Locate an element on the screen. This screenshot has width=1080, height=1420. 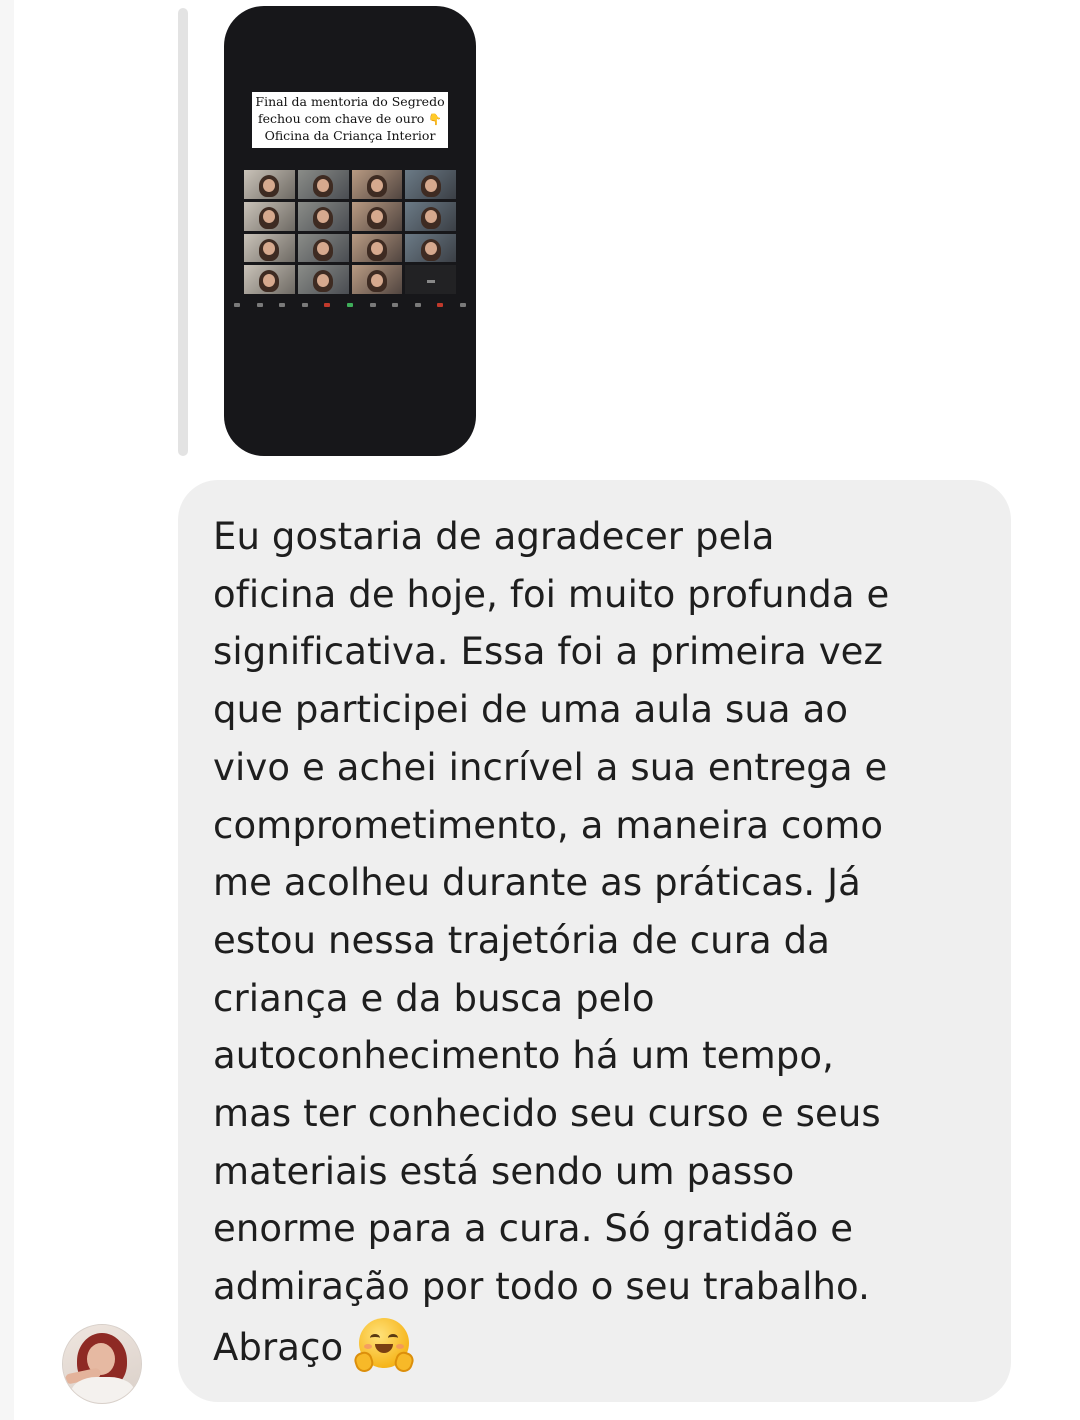
apps-icon is located at coordinates (417, 305).